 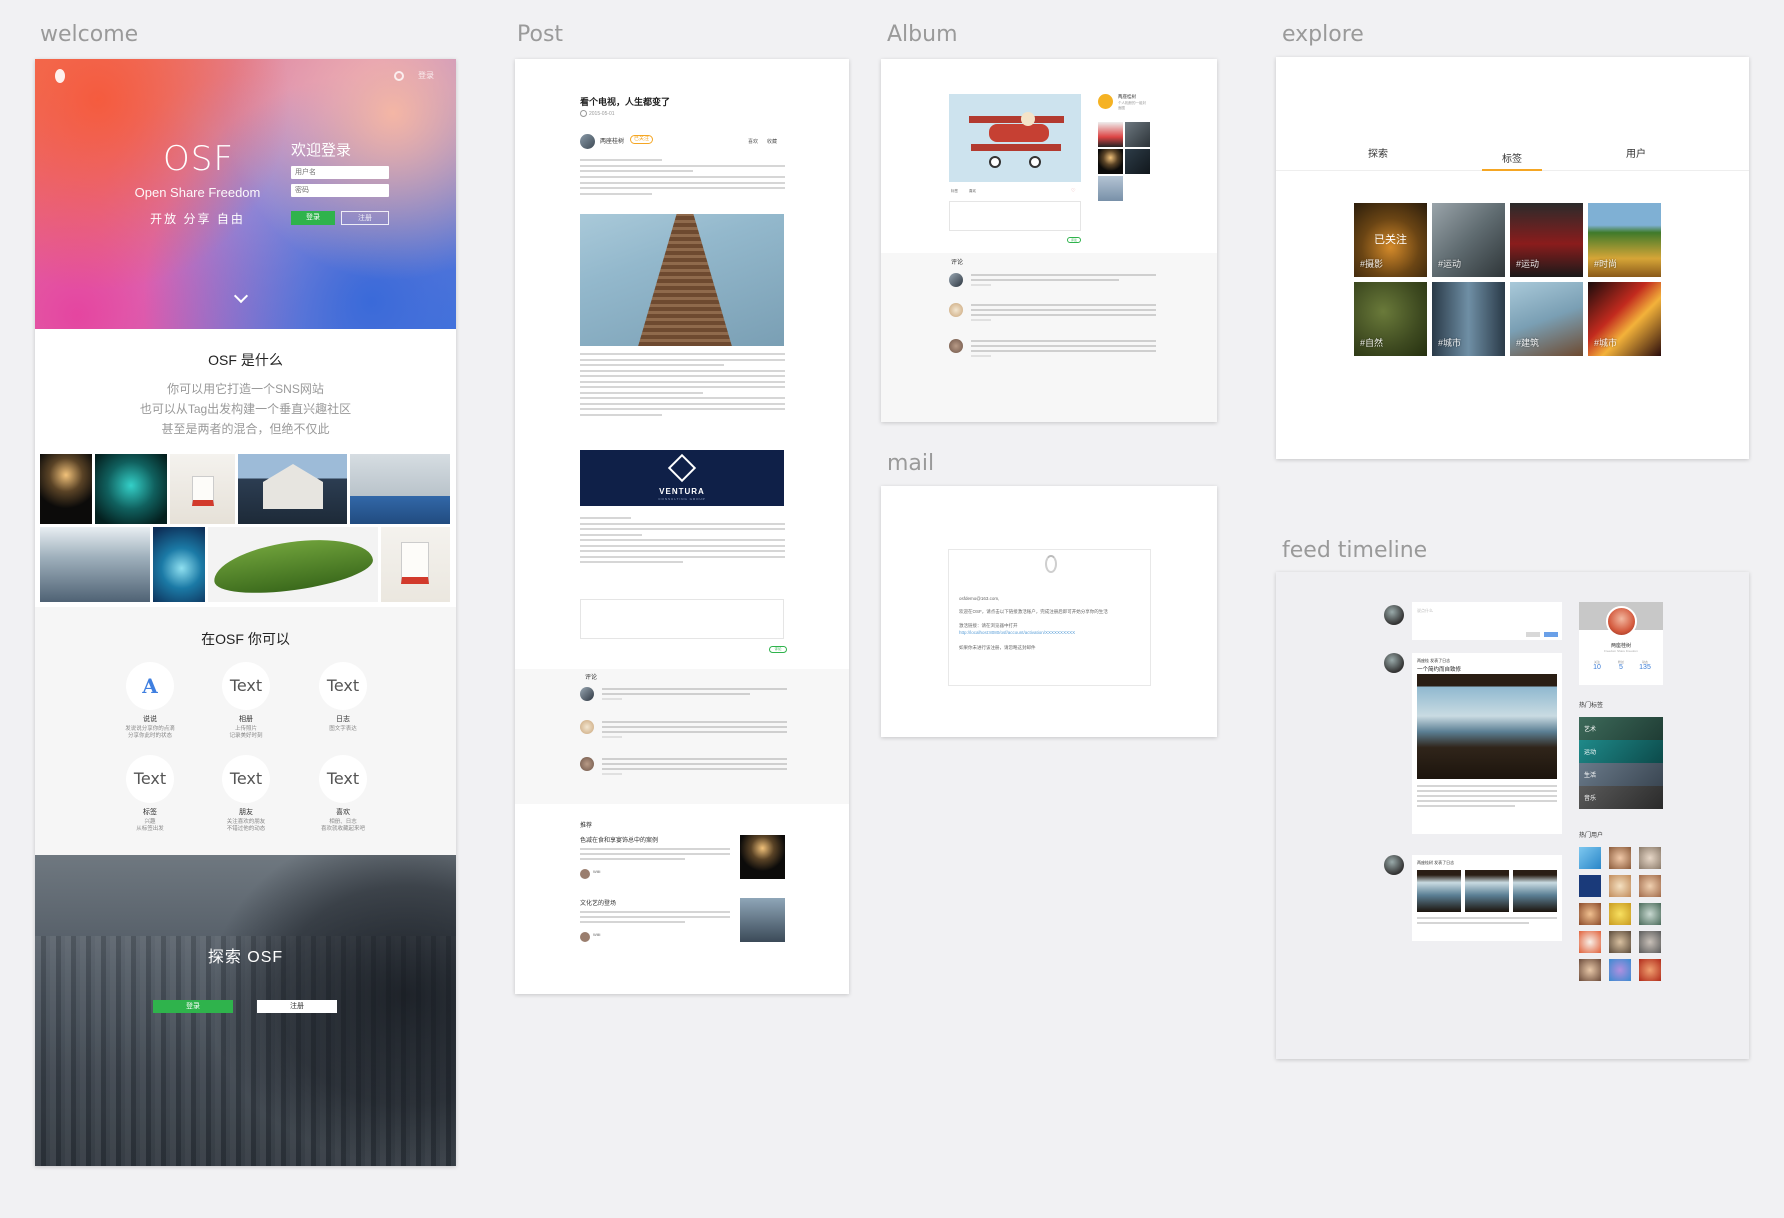 What do you see at coordinates (1621, 751) in the screenshot?
I see `hot-tag-item: 运动` at bounding box center [1621, 751].